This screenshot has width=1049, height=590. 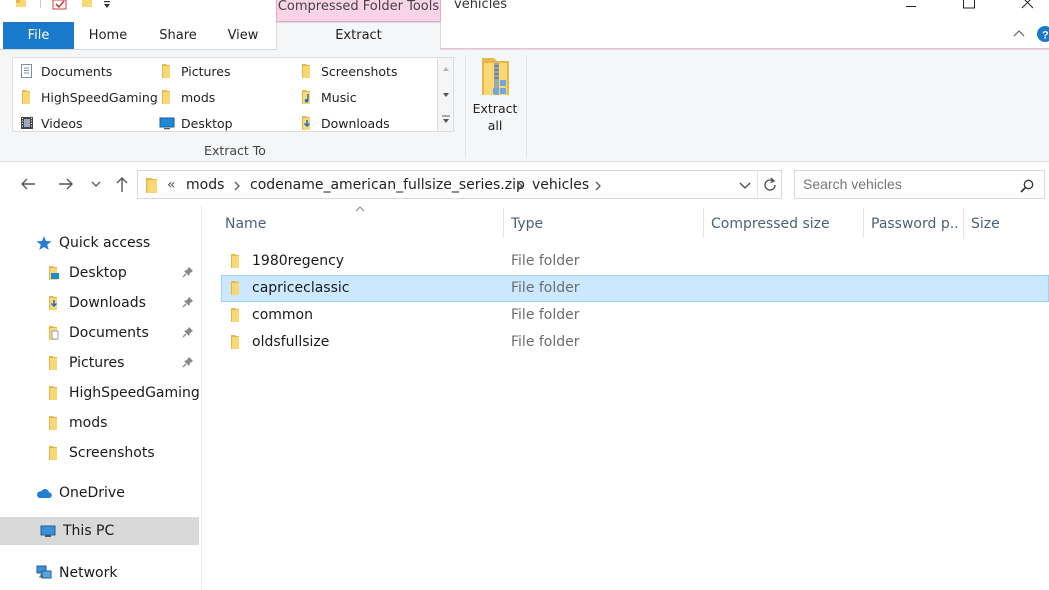 I want to click on extract-to-pictures: Pictures, so click(x=195, y=71).